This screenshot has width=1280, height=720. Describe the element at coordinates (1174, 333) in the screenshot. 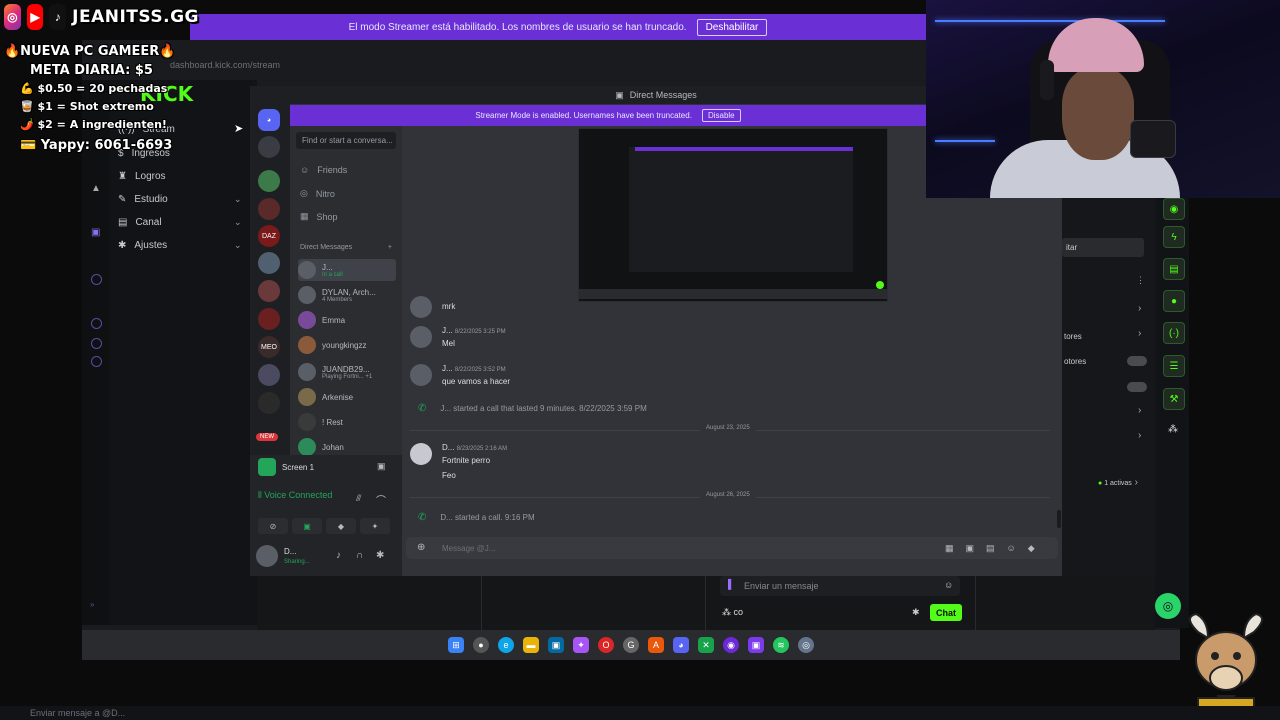

I see `broadcast-icon: (·)` at that location.